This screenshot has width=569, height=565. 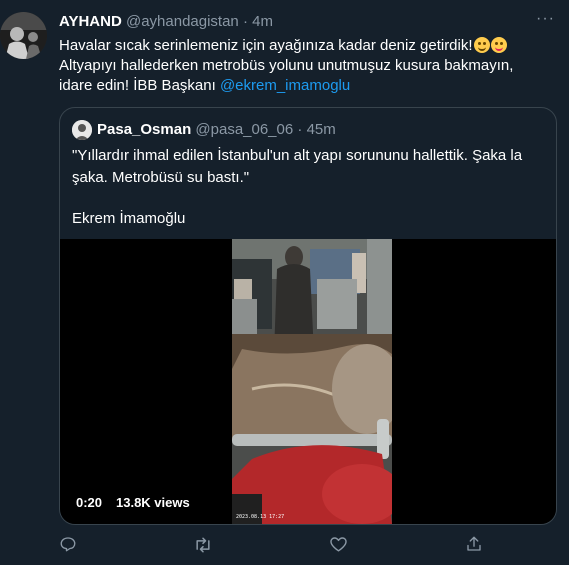 I want to click on like-button, so click(x=340, y=546).